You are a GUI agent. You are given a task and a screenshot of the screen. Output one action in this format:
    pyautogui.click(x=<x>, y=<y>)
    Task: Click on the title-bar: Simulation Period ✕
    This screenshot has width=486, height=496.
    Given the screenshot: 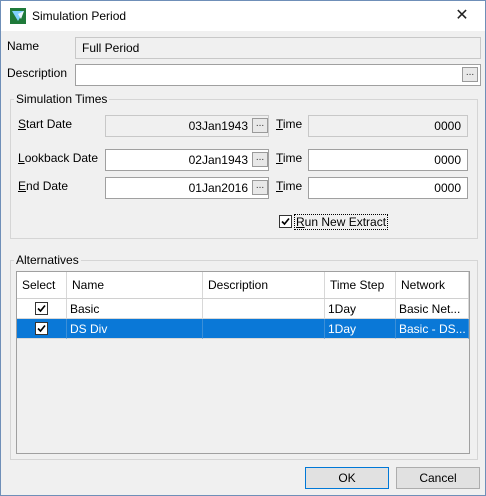 What is the action you would take?
    pyautogui.click(x=243, y=16)
    